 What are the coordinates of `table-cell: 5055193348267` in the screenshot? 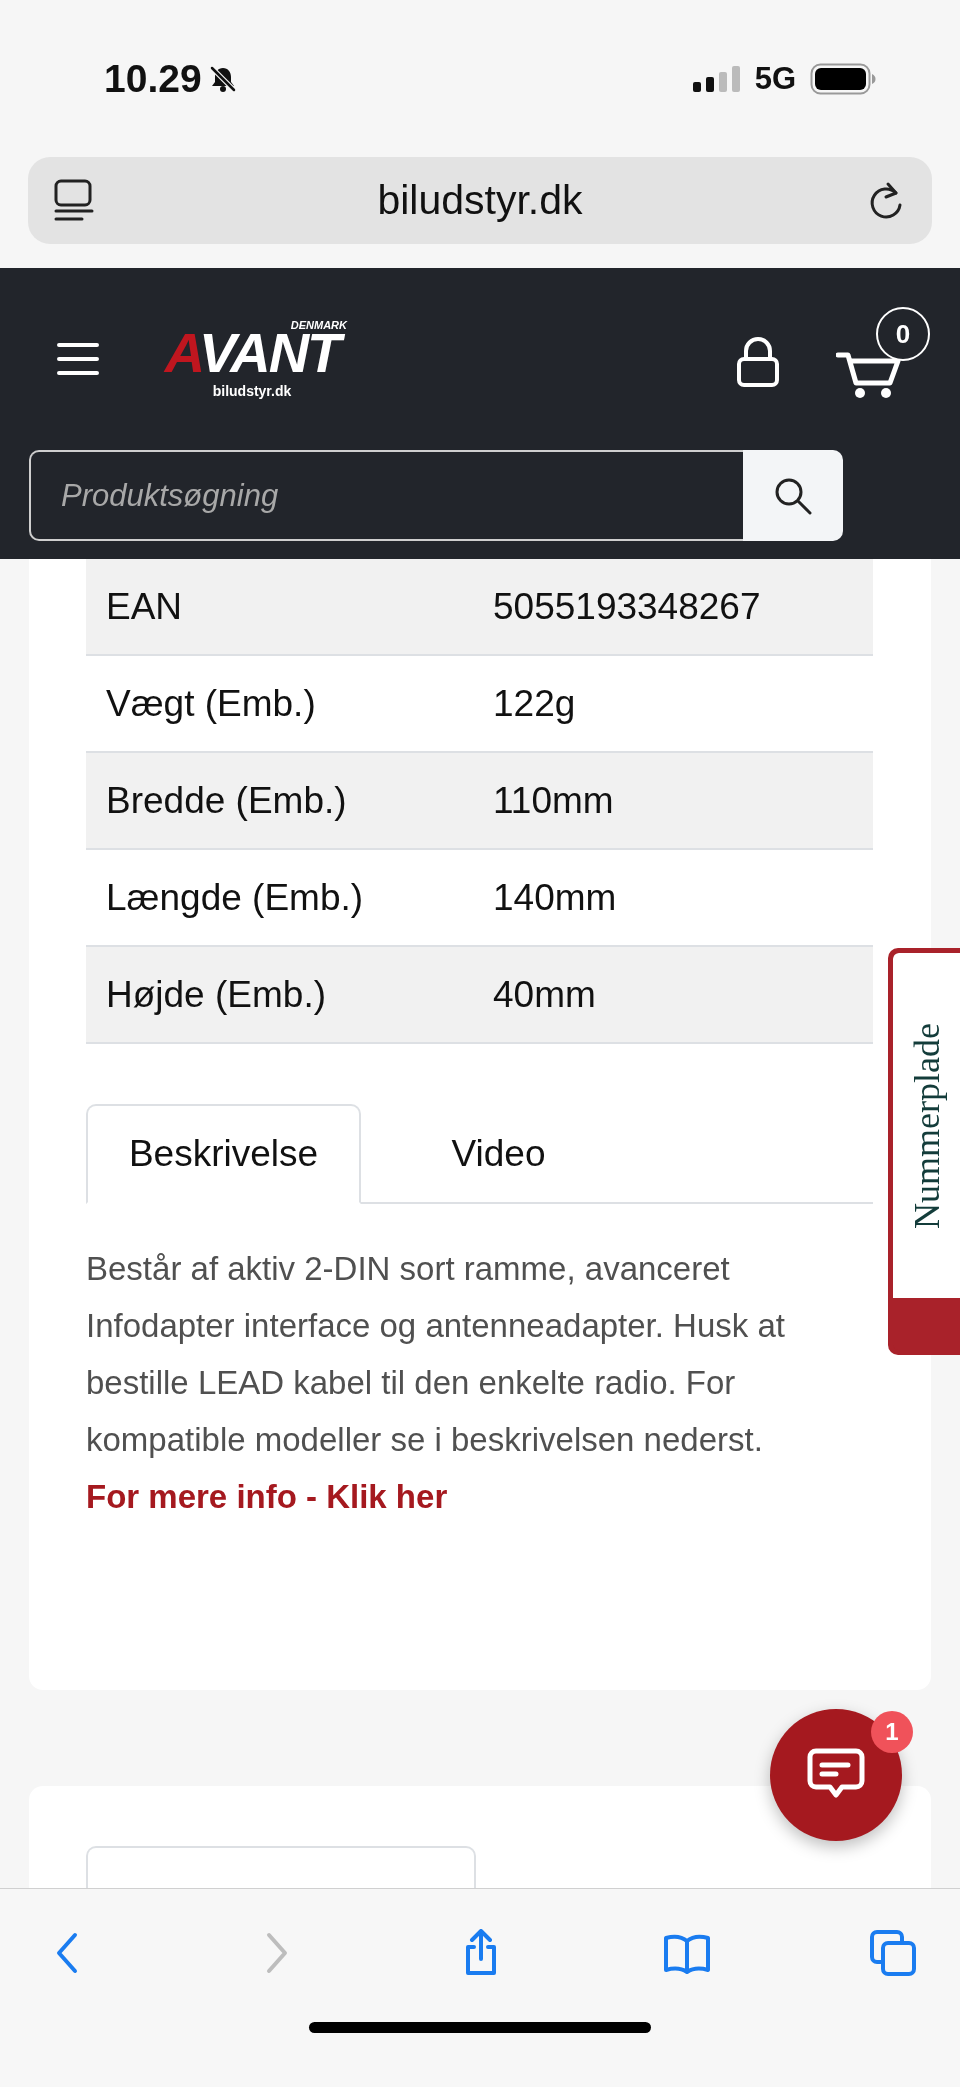 It's located at (627, 606).